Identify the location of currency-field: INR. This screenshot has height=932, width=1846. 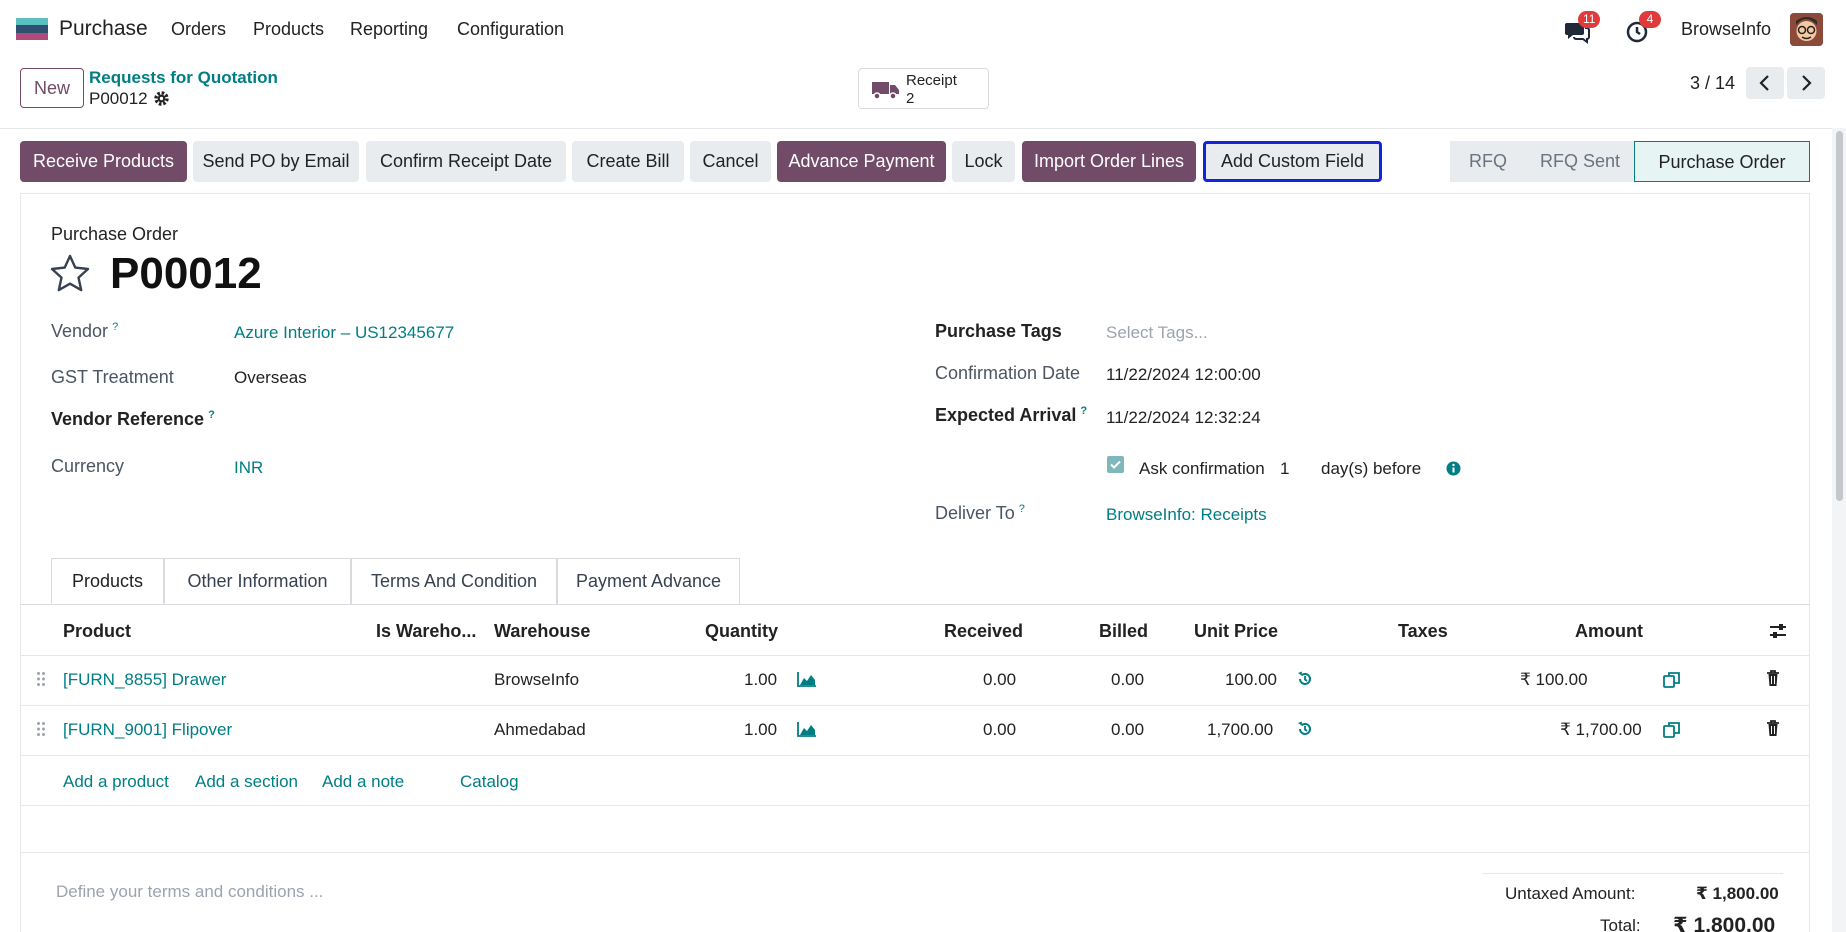
(248, 468).